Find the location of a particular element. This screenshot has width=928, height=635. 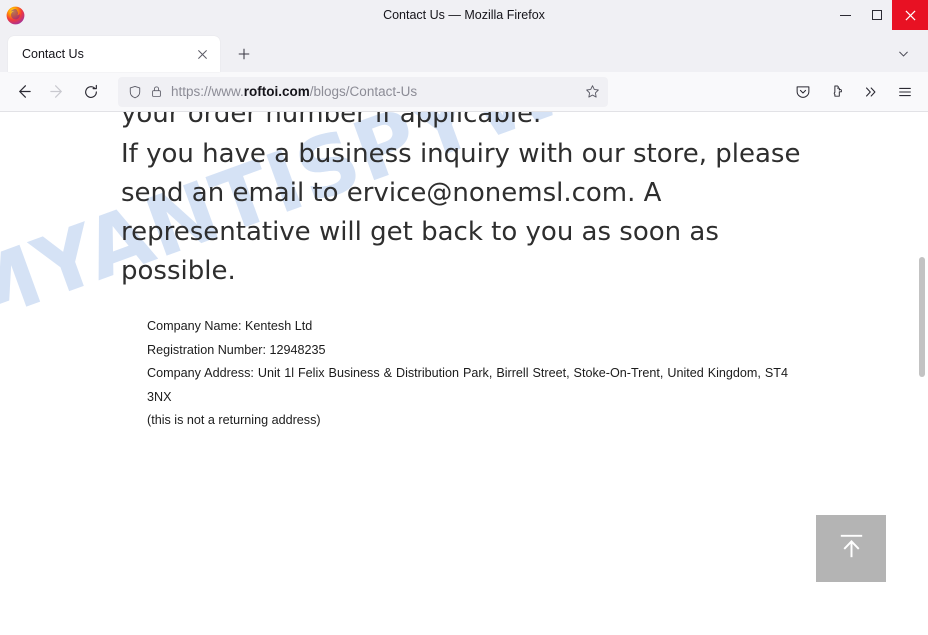

url-text: https://www.roftoi.com/blogs/Contact-Us is located at coordinates (378, 91).